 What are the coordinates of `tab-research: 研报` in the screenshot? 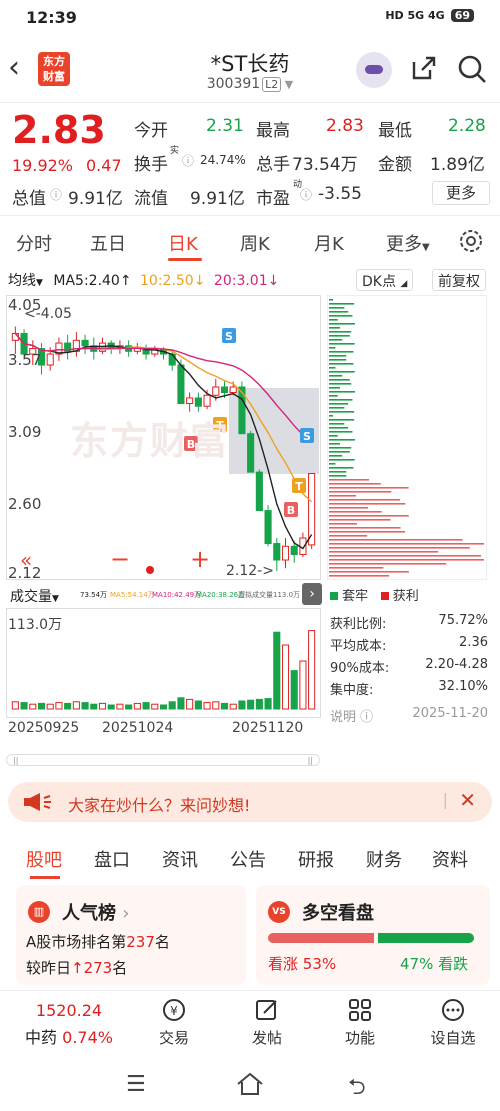 It's located at (316, 859).